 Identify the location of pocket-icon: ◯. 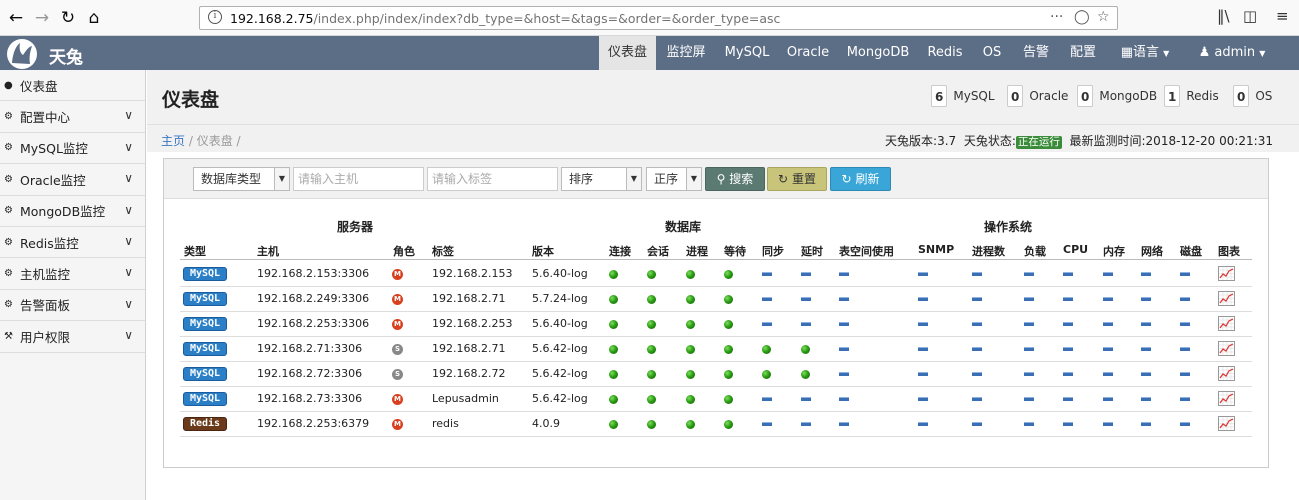
(1082, 17).